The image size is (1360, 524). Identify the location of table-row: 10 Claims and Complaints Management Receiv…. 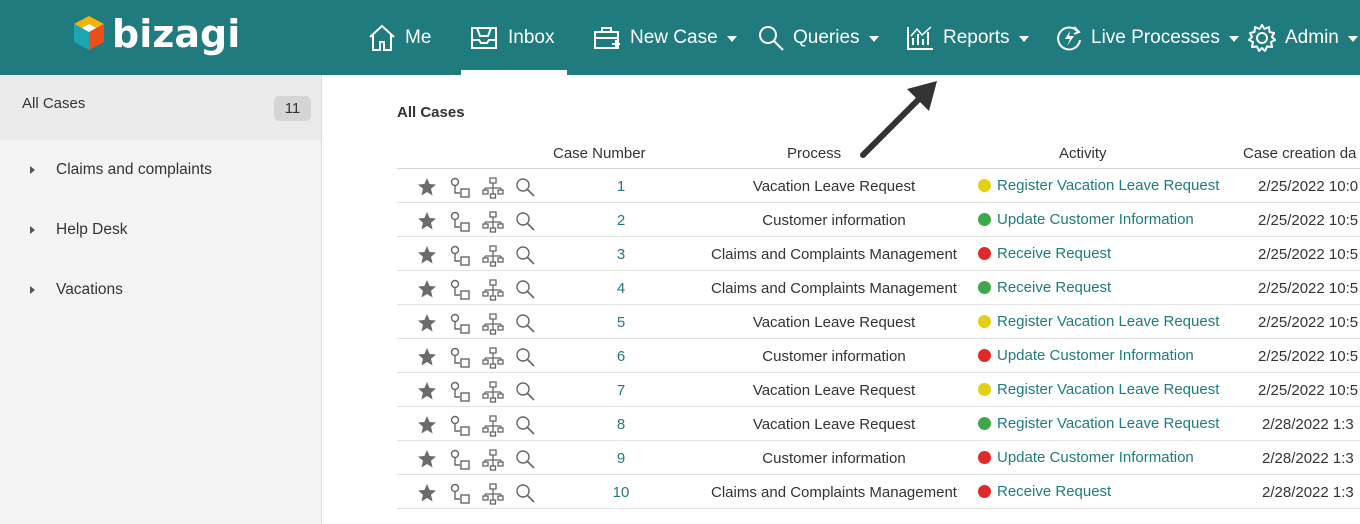
(878, 492).